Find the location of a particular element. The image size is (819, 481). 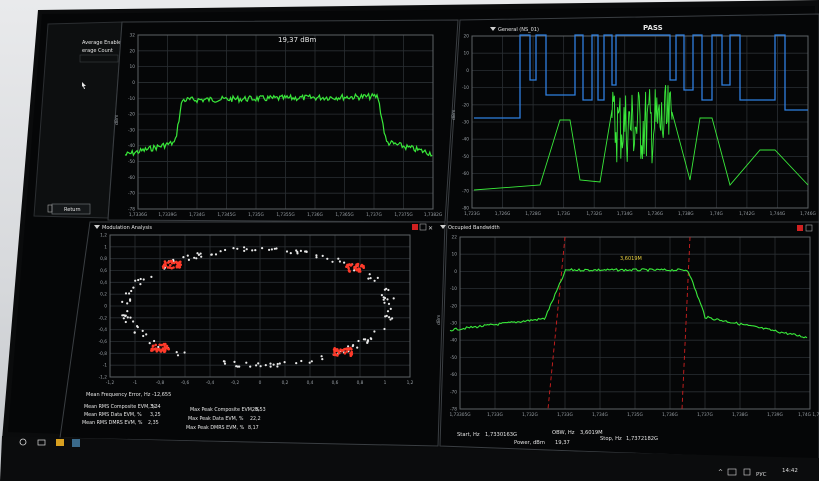

x-tick-label: 1,736G is located at coordinates (655, 214).